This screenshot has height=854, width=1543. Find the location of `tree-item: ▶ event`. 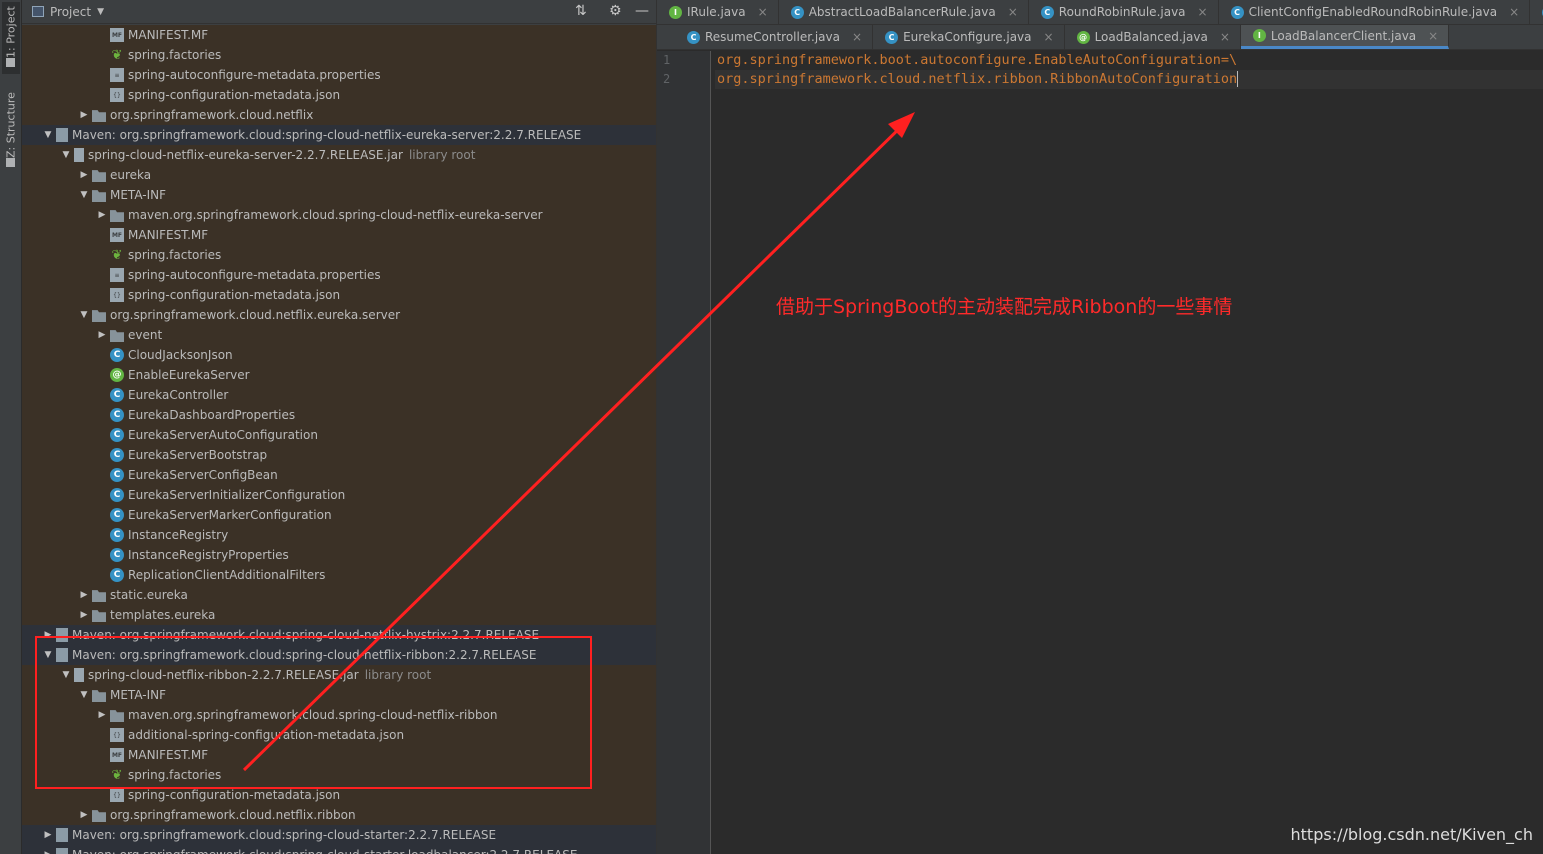

tree-item: ▶ event is located at coordinates (339, 335).